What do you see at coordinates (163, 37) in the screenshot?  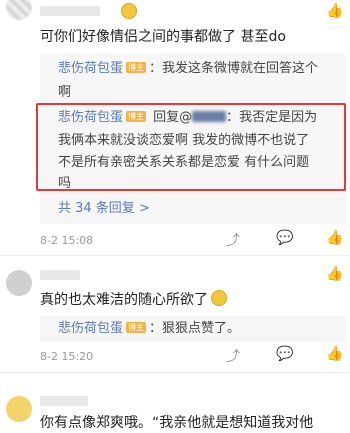 I see `comment-text: 可你们好像情侣之间的事都做了 甚至do` at bounding box center [163, 37].